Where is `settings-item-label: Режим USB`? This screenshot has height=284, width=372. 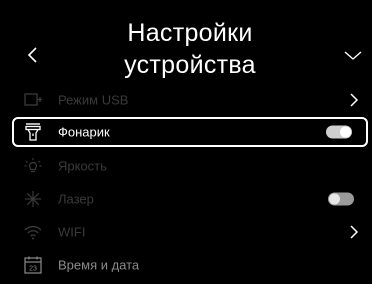 settings-item-label: Режим USB is located at coordinates (93, 99).